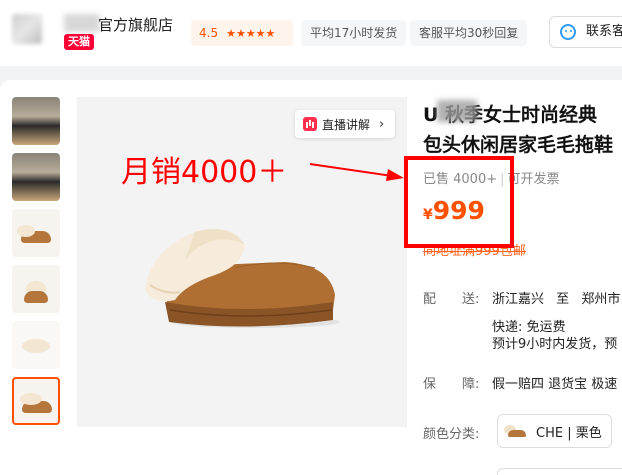 This screenshot has height=475, width=622. What do you see at coordinates (554, 382) in the screenshot?
I see `guarantee-value: 假一赔四 退货宝 极速` at bounding box center [554, 382].